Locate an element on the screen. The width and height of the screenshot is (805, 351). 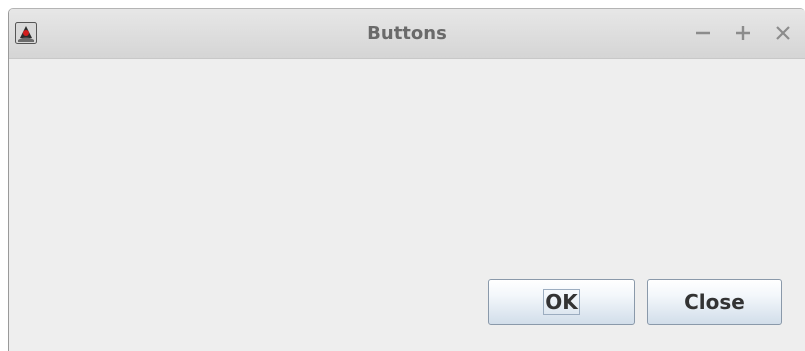
window-title: Buttons is located at coordinates (407, 33).